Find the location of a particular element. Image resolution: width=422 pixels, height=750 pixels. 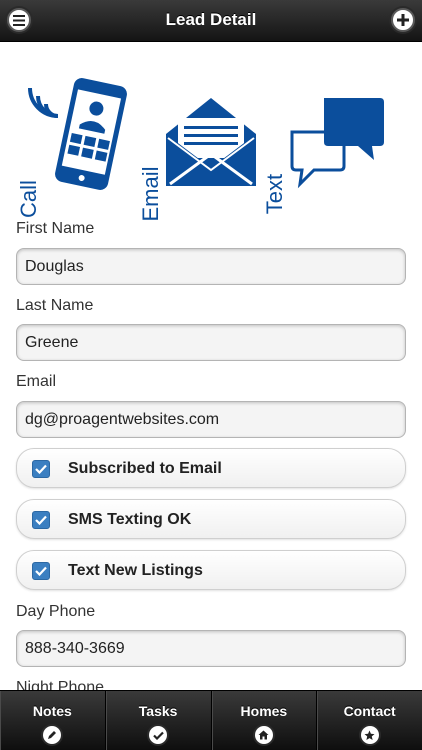

tab-tasks: Tasks is located at coordinates (159, 720).